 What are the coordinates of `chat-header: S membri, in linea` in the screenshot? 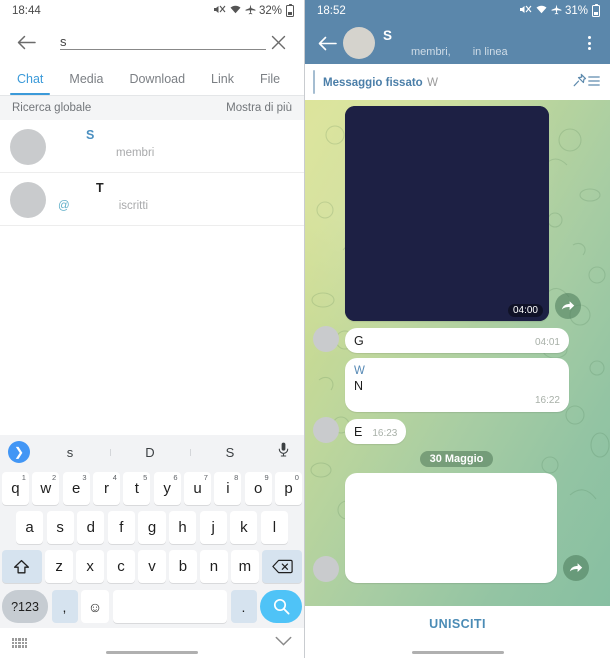 It's located at (457, 43).